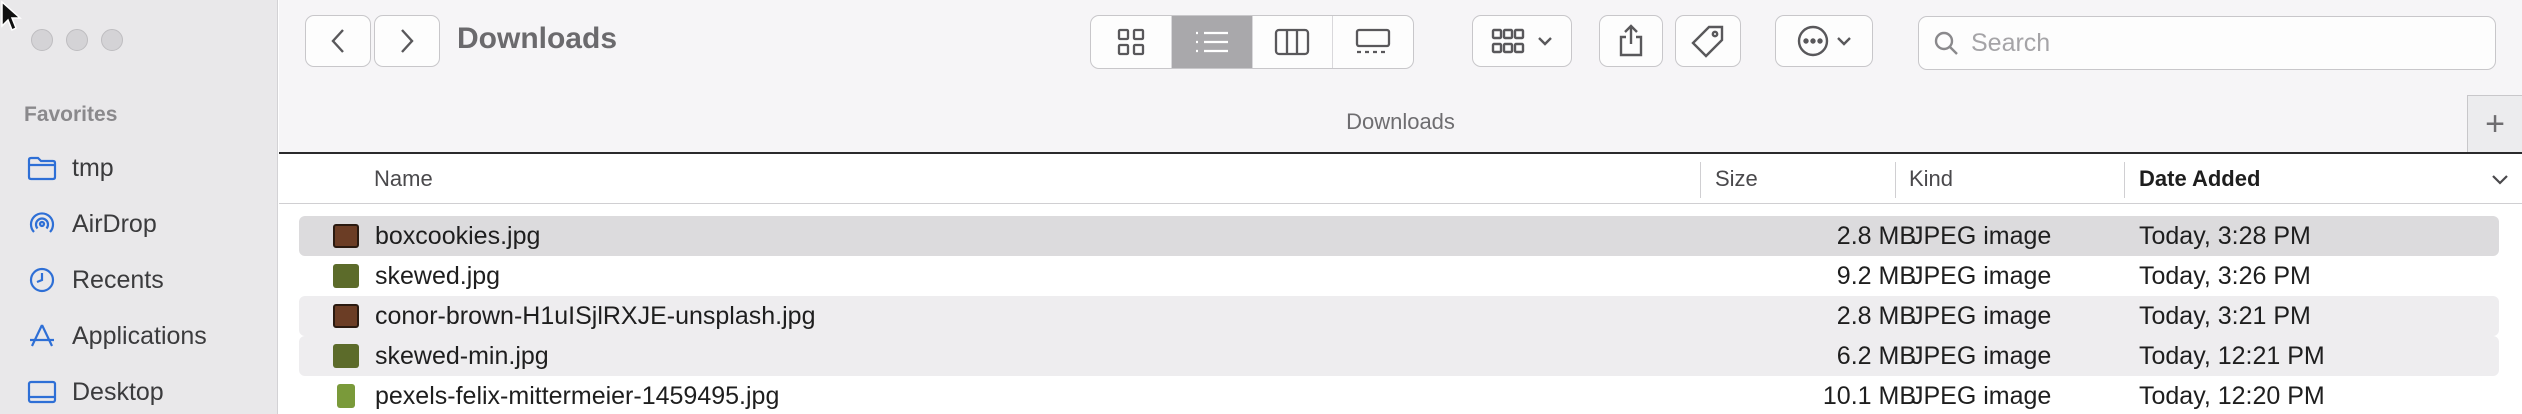 The image size is (2522, 414). What do you see at coordinates (112, 40) in the screenshot?
I see `zoom-window-button` at bounding box center [112, 40].